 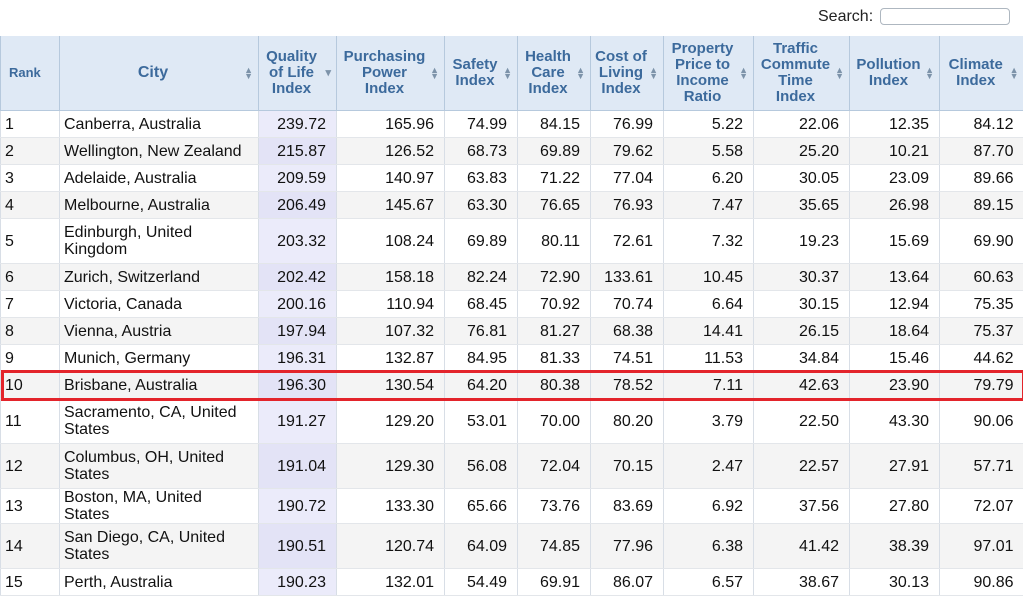 What do you see at coordinates (153, 72) in the screenshot?
I see `column-header-label: City` at bounding box center [153, 72].